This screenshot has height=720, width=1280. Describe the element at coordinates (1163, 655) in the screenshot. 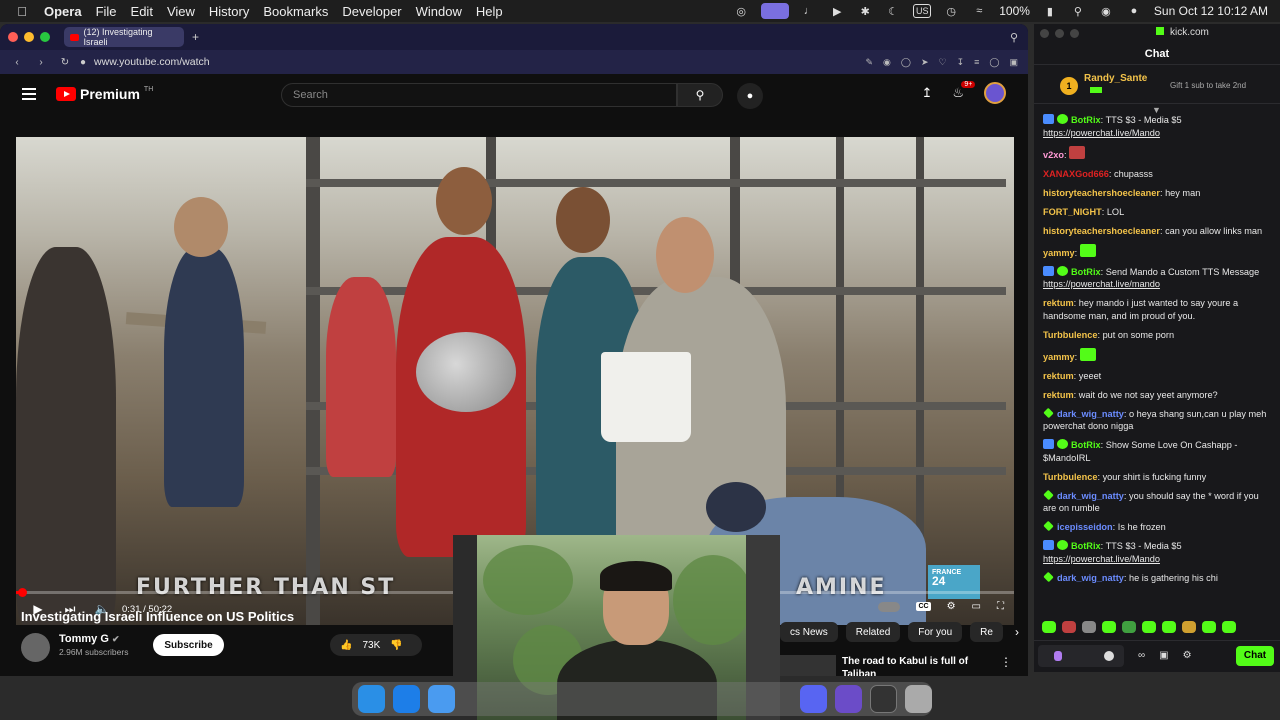

I see `gift-icon: ▣` at that location.